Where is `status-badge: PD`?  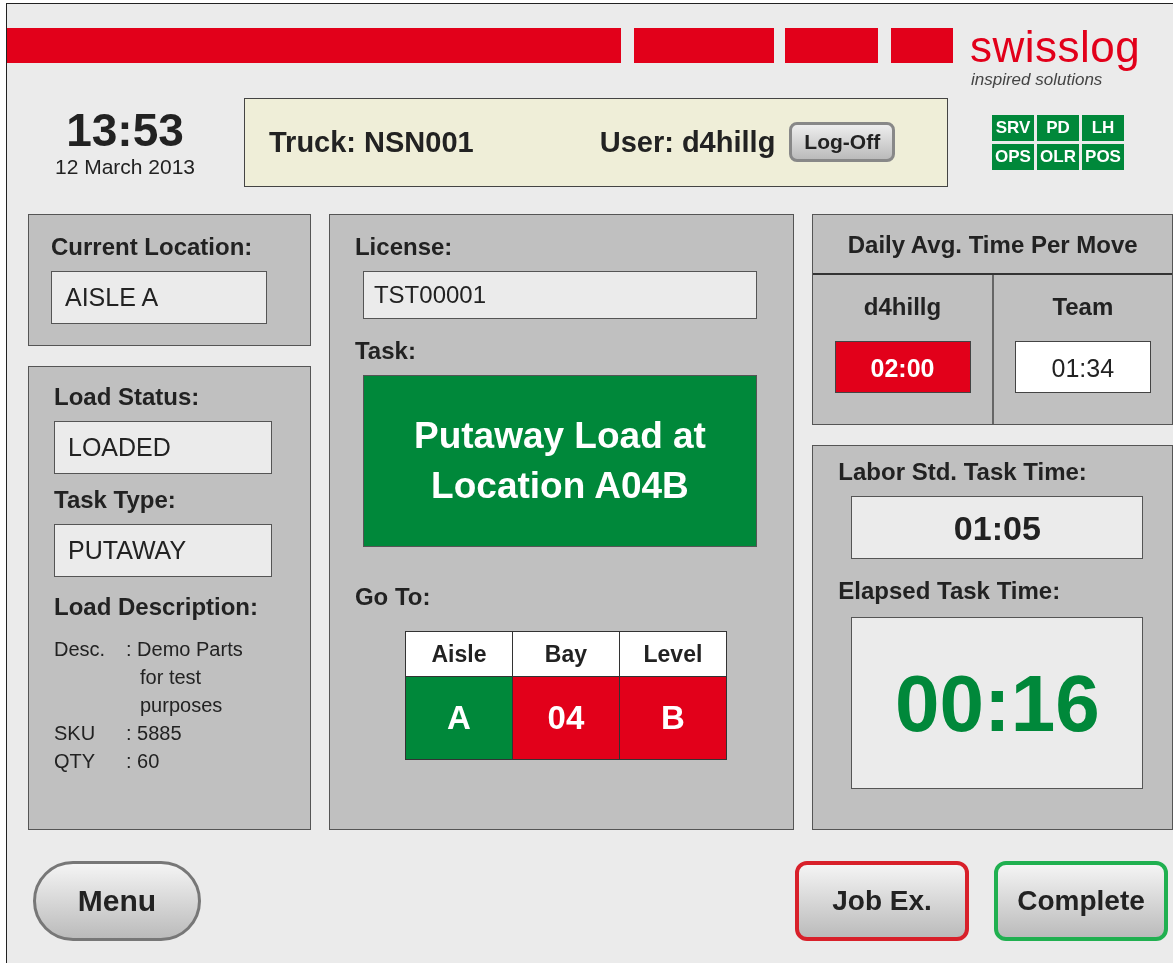 status-badge: PD is located at coordinates (1058, 127).